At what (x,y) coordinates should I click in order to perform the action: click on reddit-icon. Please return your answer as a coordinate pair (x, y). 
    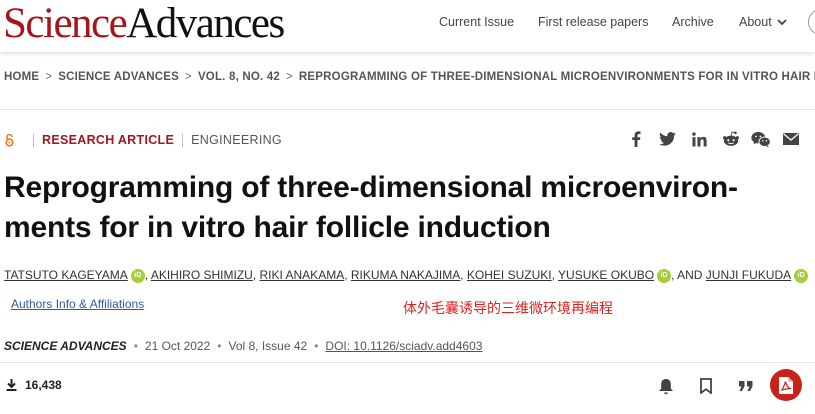
    Looking at the image, I should click on (731, 139).